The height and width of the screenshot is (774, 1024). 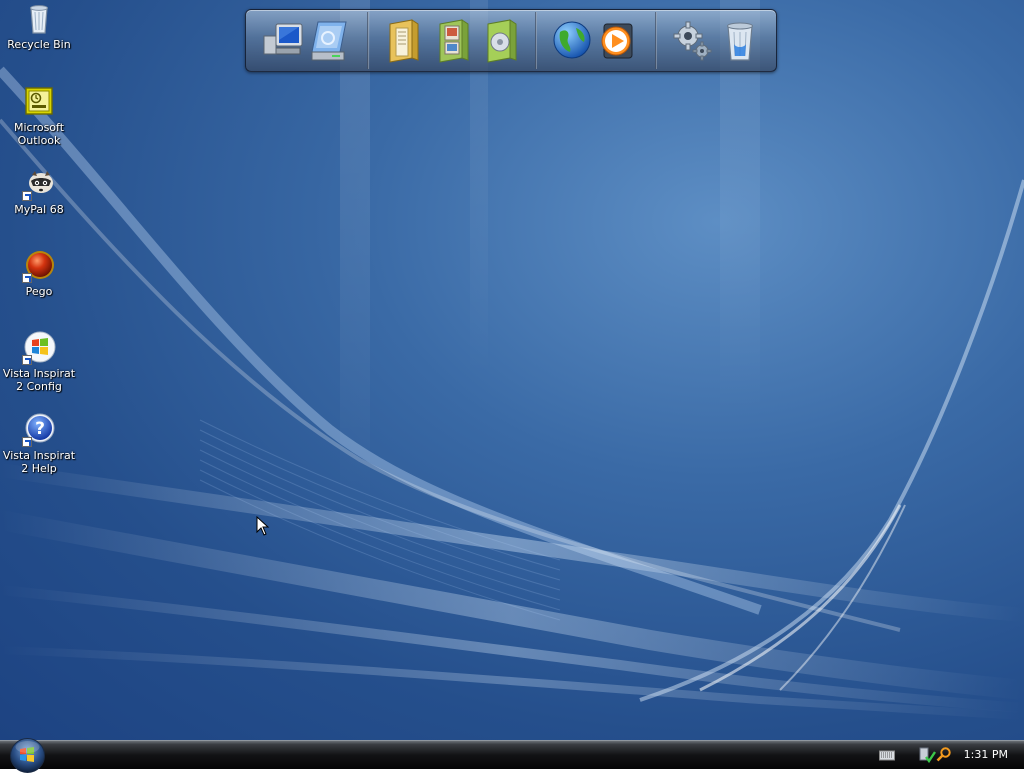 I want to click on mouse-cursor-icon, so click(x=263, y=526).